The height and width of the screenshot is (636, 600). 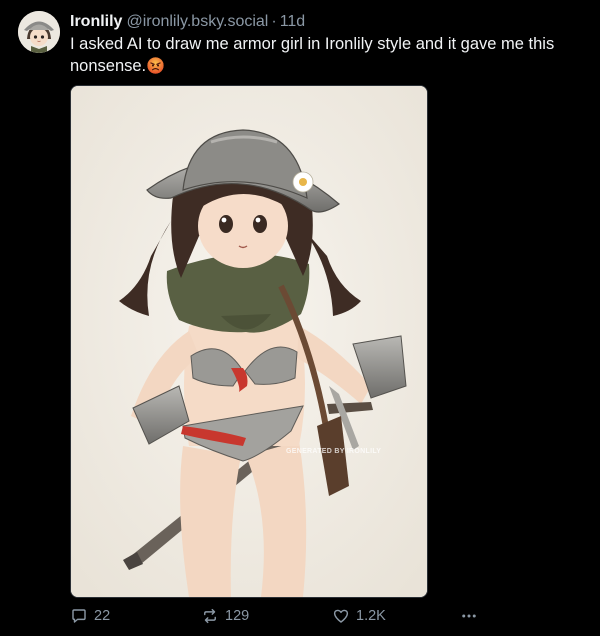 I want to click on post-header: Ironlily @ironlily.bsky.social · 11d, so click(x=329, y=22).